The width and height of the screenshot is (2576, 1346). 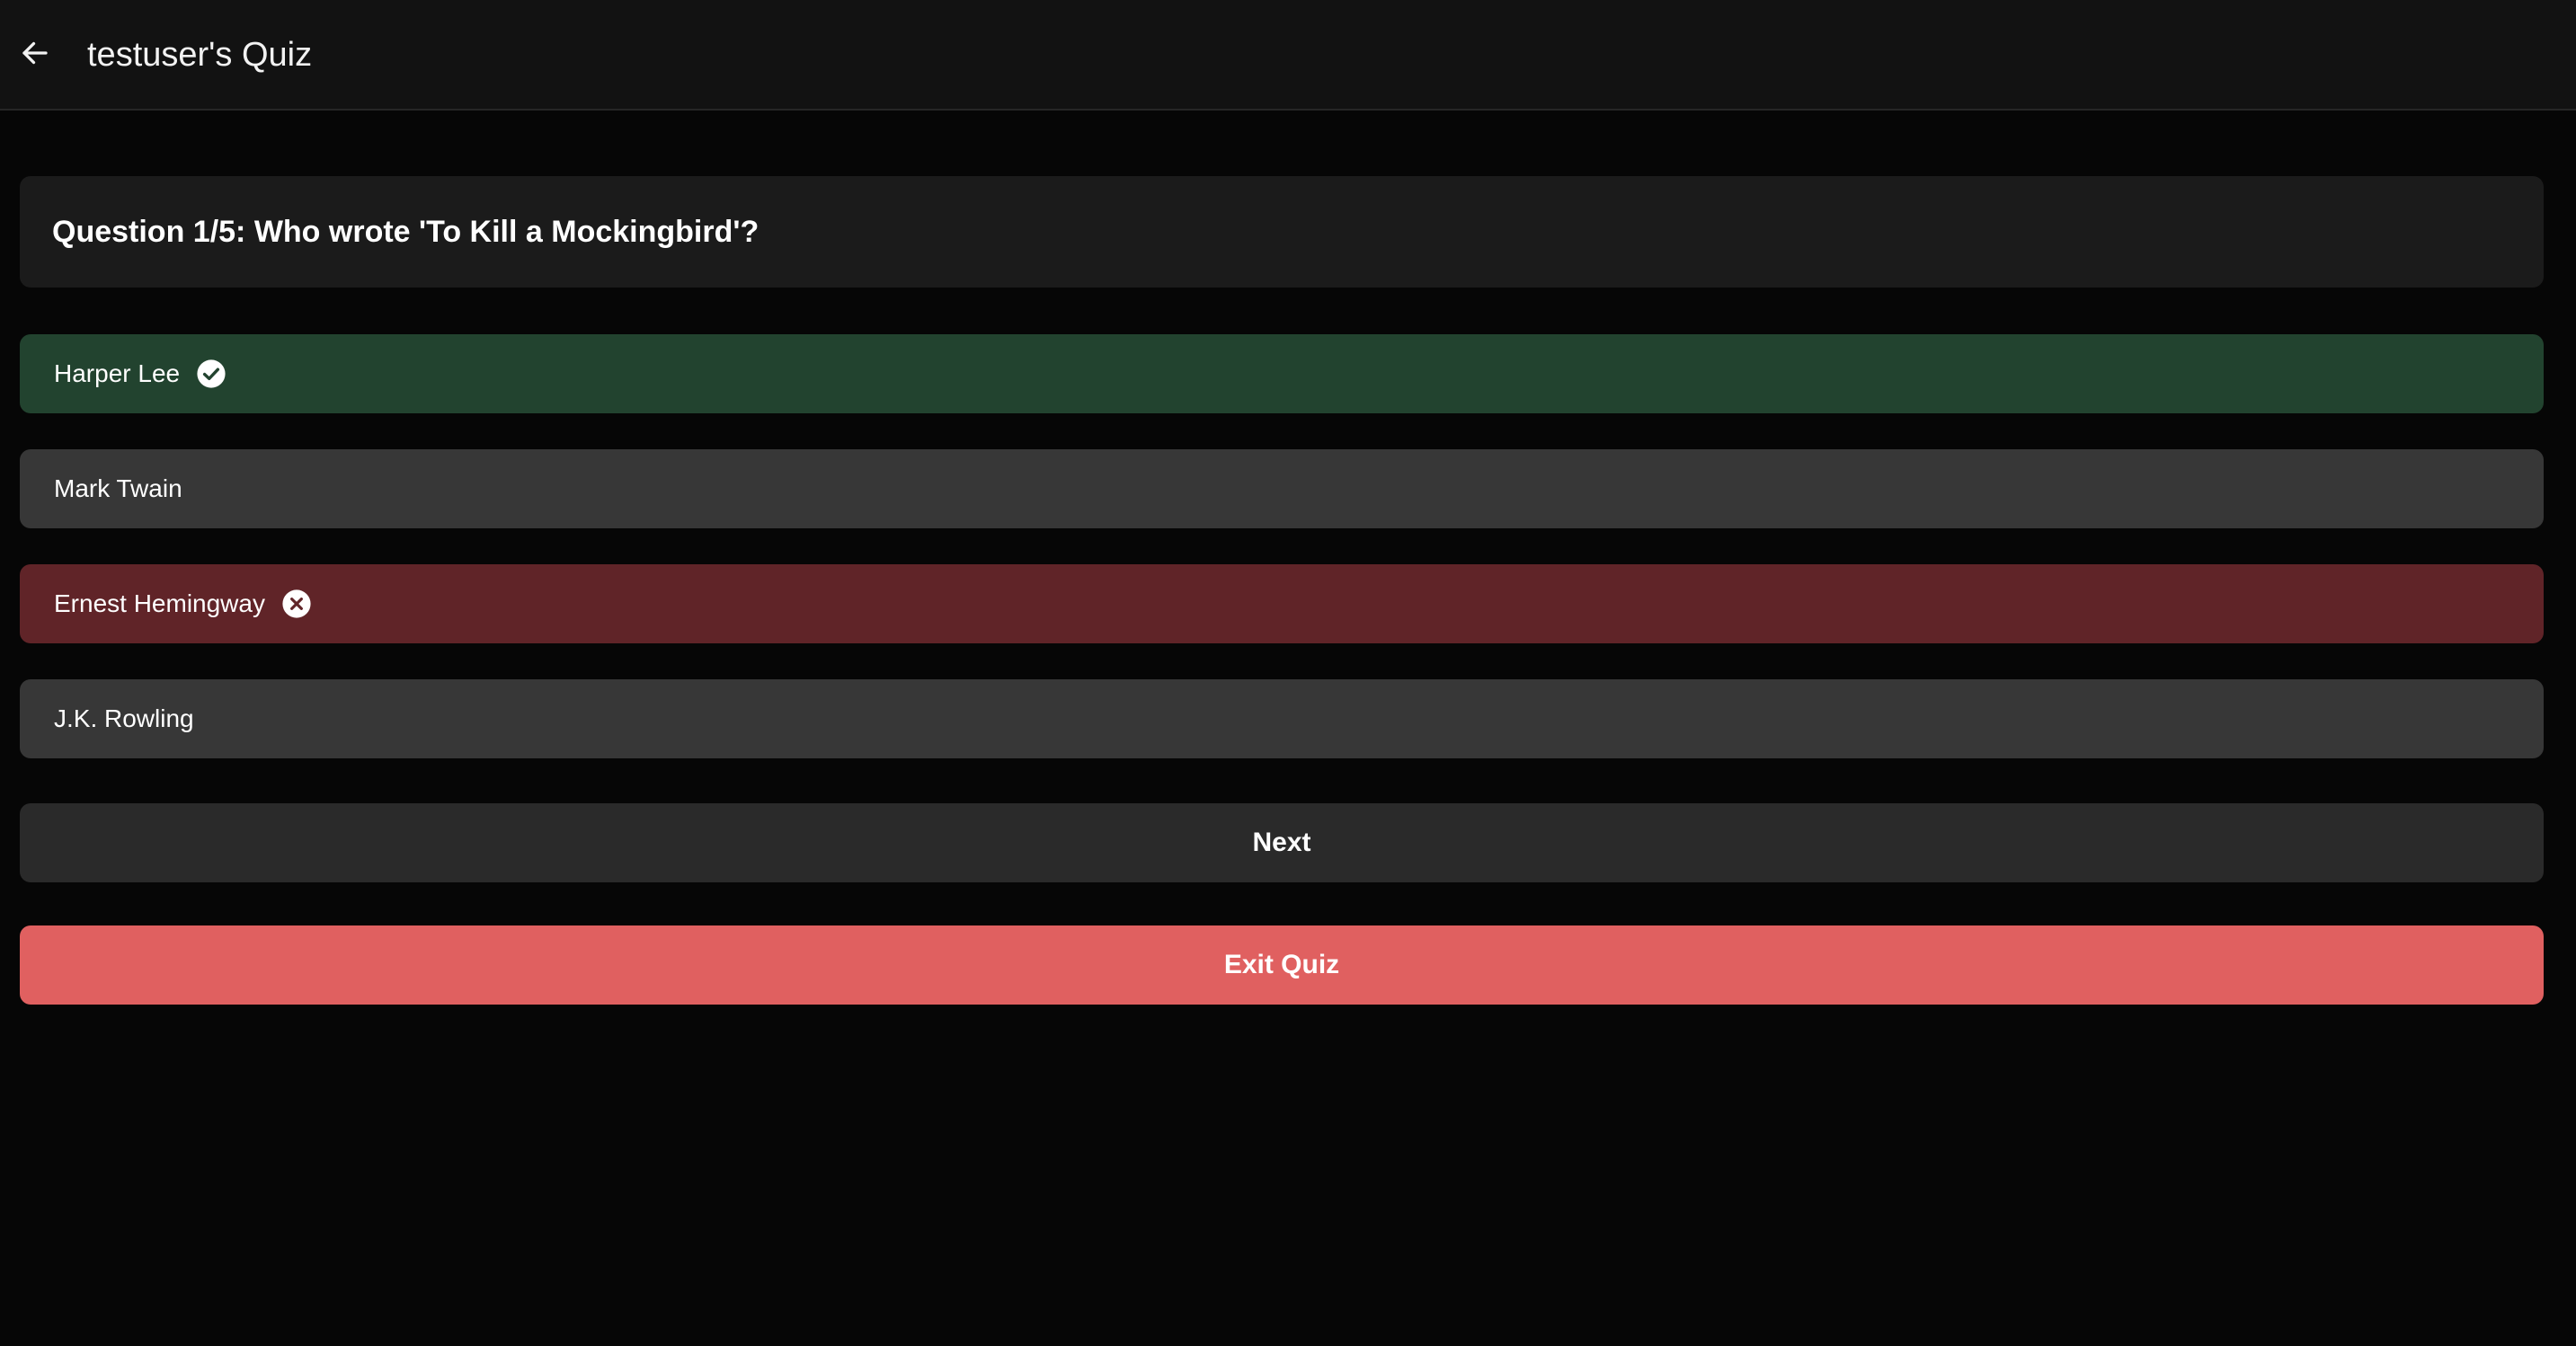 I want to click on page-title: testuser's Quiz, so click(x=200, y=55).